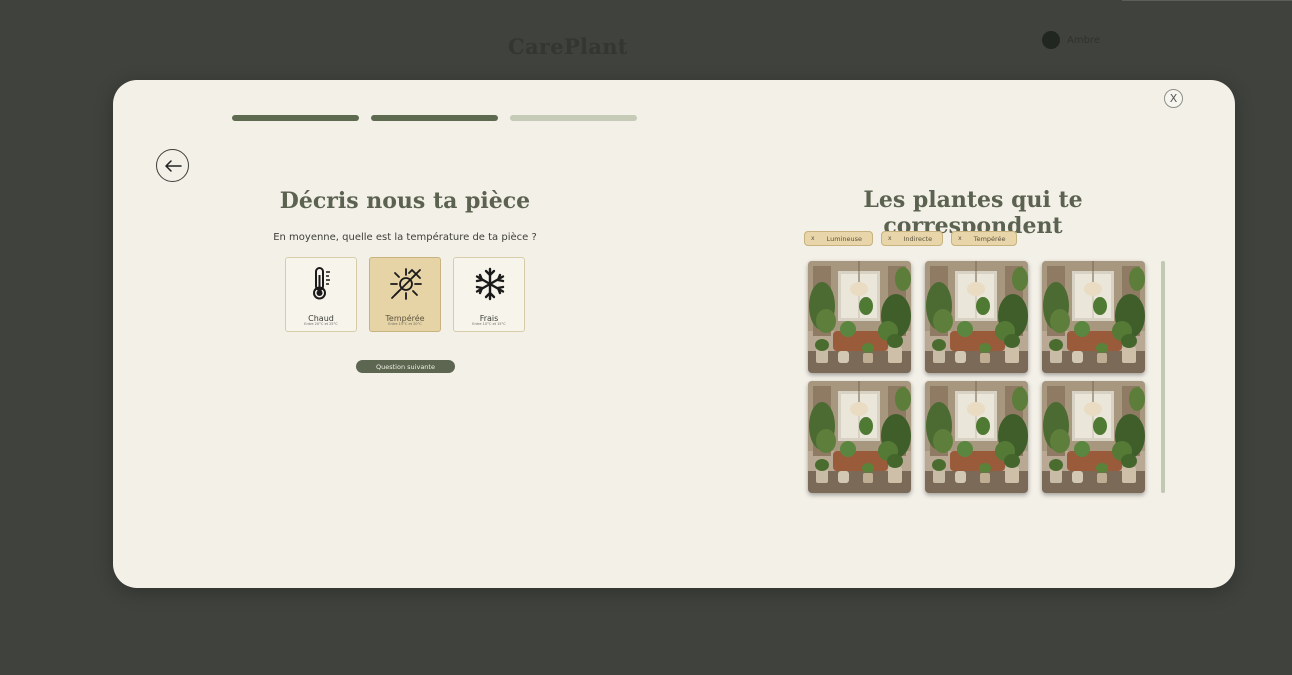 The image size is (1292, 675). I want to click on back-button, so click(172, 165).